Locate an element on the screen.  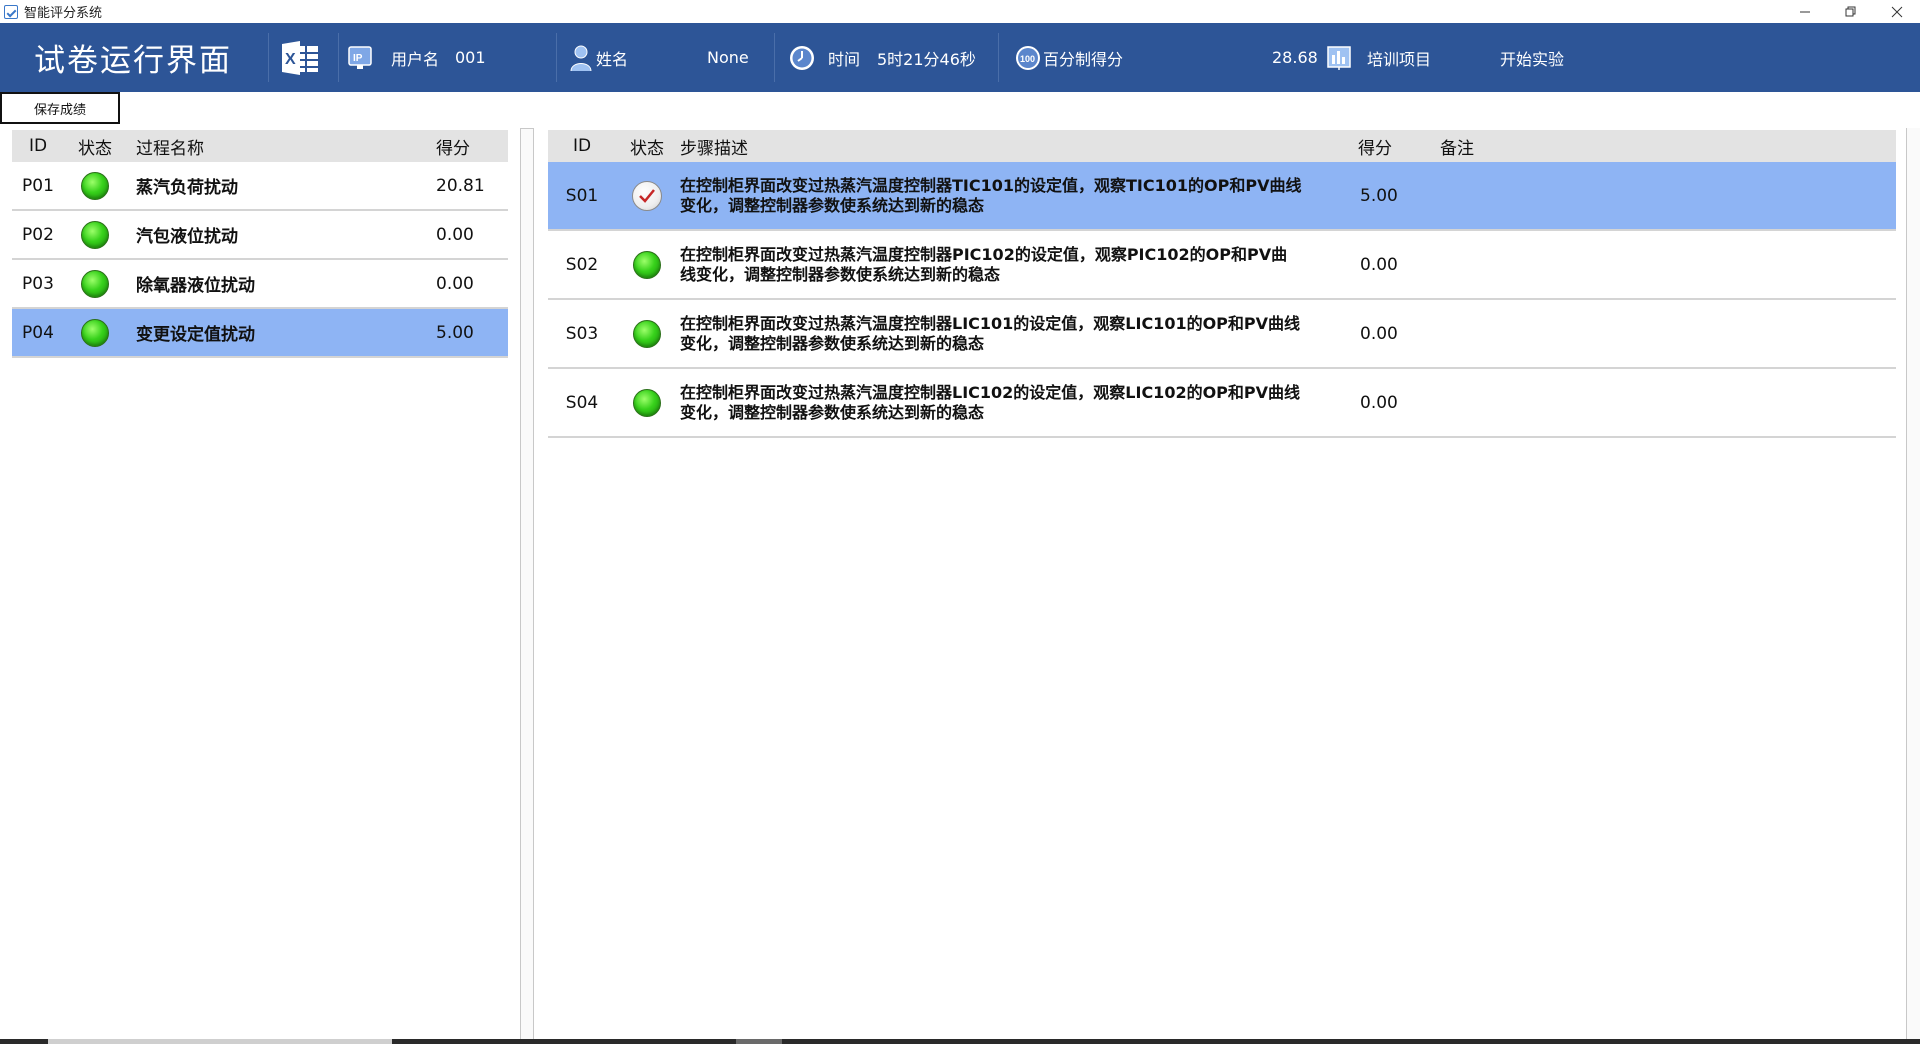
panel-splitter is located at coordinates (527, 584).